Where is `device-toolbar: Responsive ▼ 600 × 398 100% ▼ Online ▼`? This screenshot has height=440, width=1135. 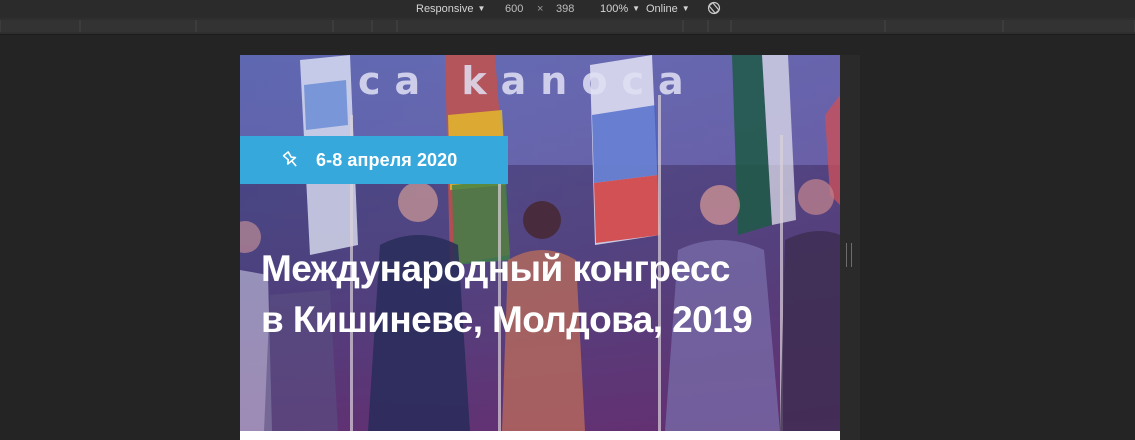
device-toolbar: Responsive ▼ 600 × 398 100% ▼ Online ▼ is located at coordinates (567, 9).